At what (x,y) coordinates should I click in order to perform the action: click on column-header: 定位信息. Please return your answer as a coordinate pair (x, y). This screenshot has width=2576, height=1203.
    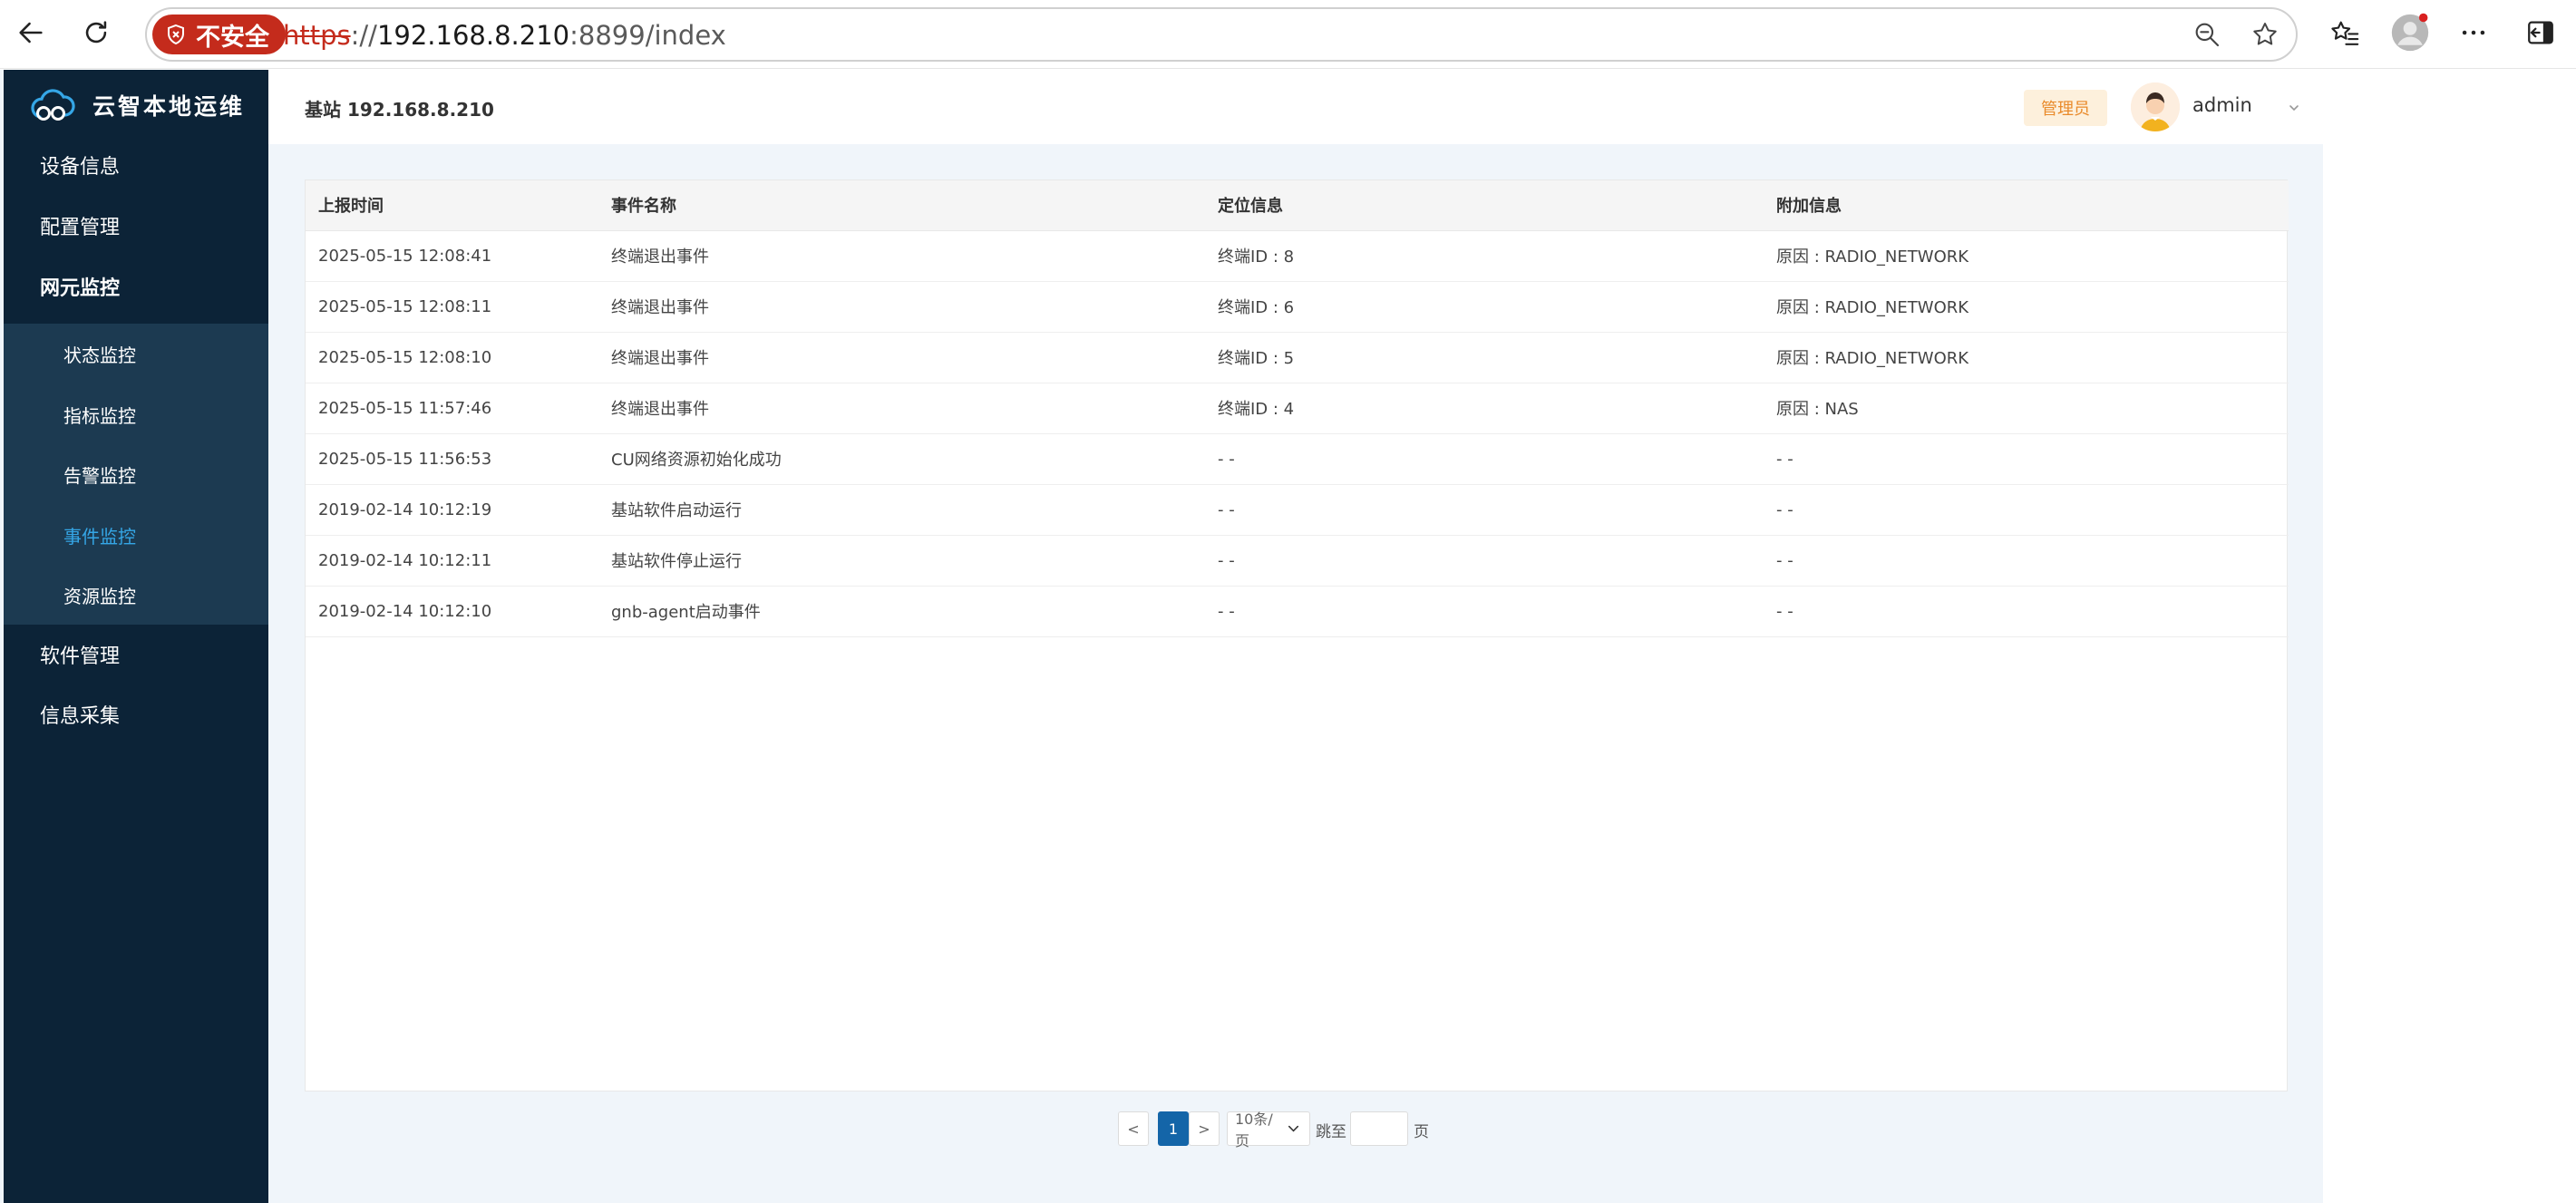
    Looking at the image, I should click on (1484, 206).